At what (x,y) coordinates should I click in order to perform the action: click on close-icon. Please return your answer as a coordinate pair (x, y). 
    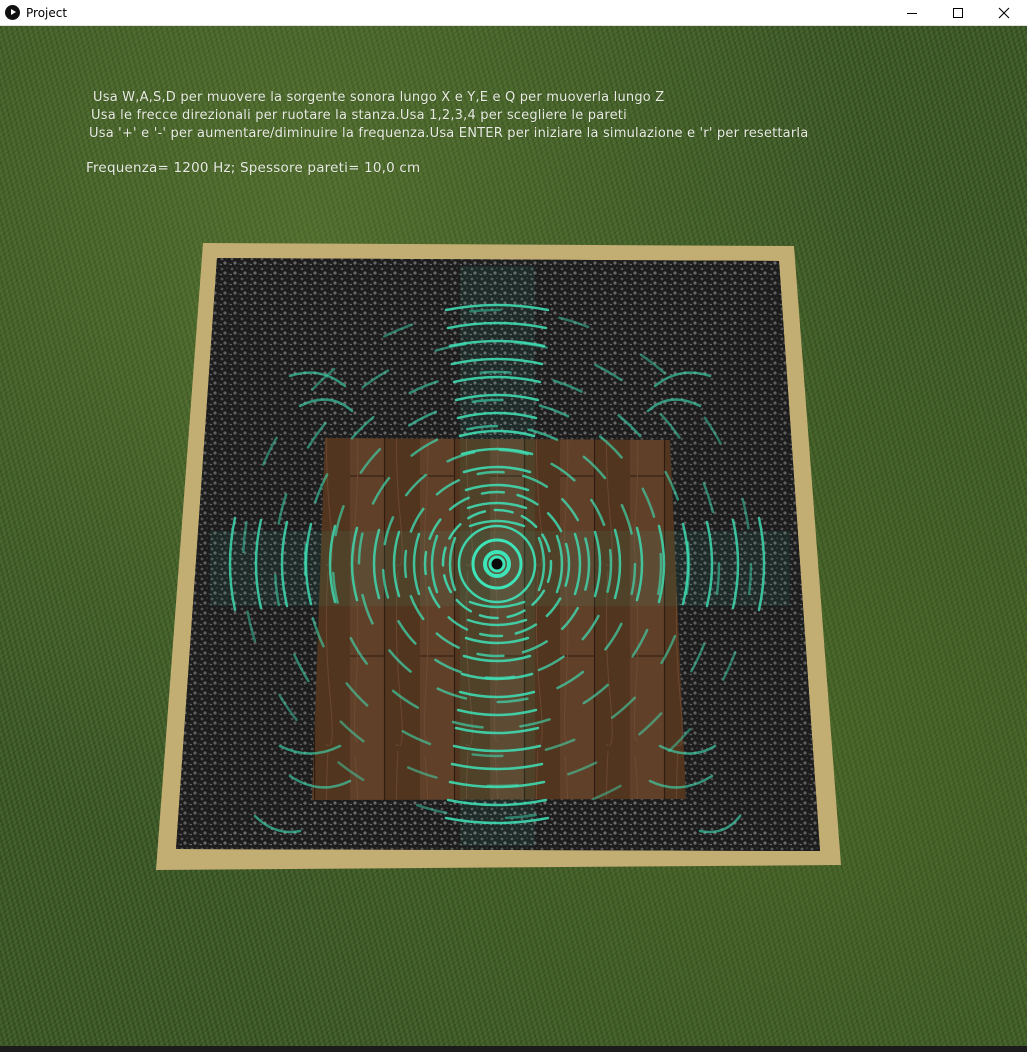
    Looking at the image, I should click on (1004, 13).